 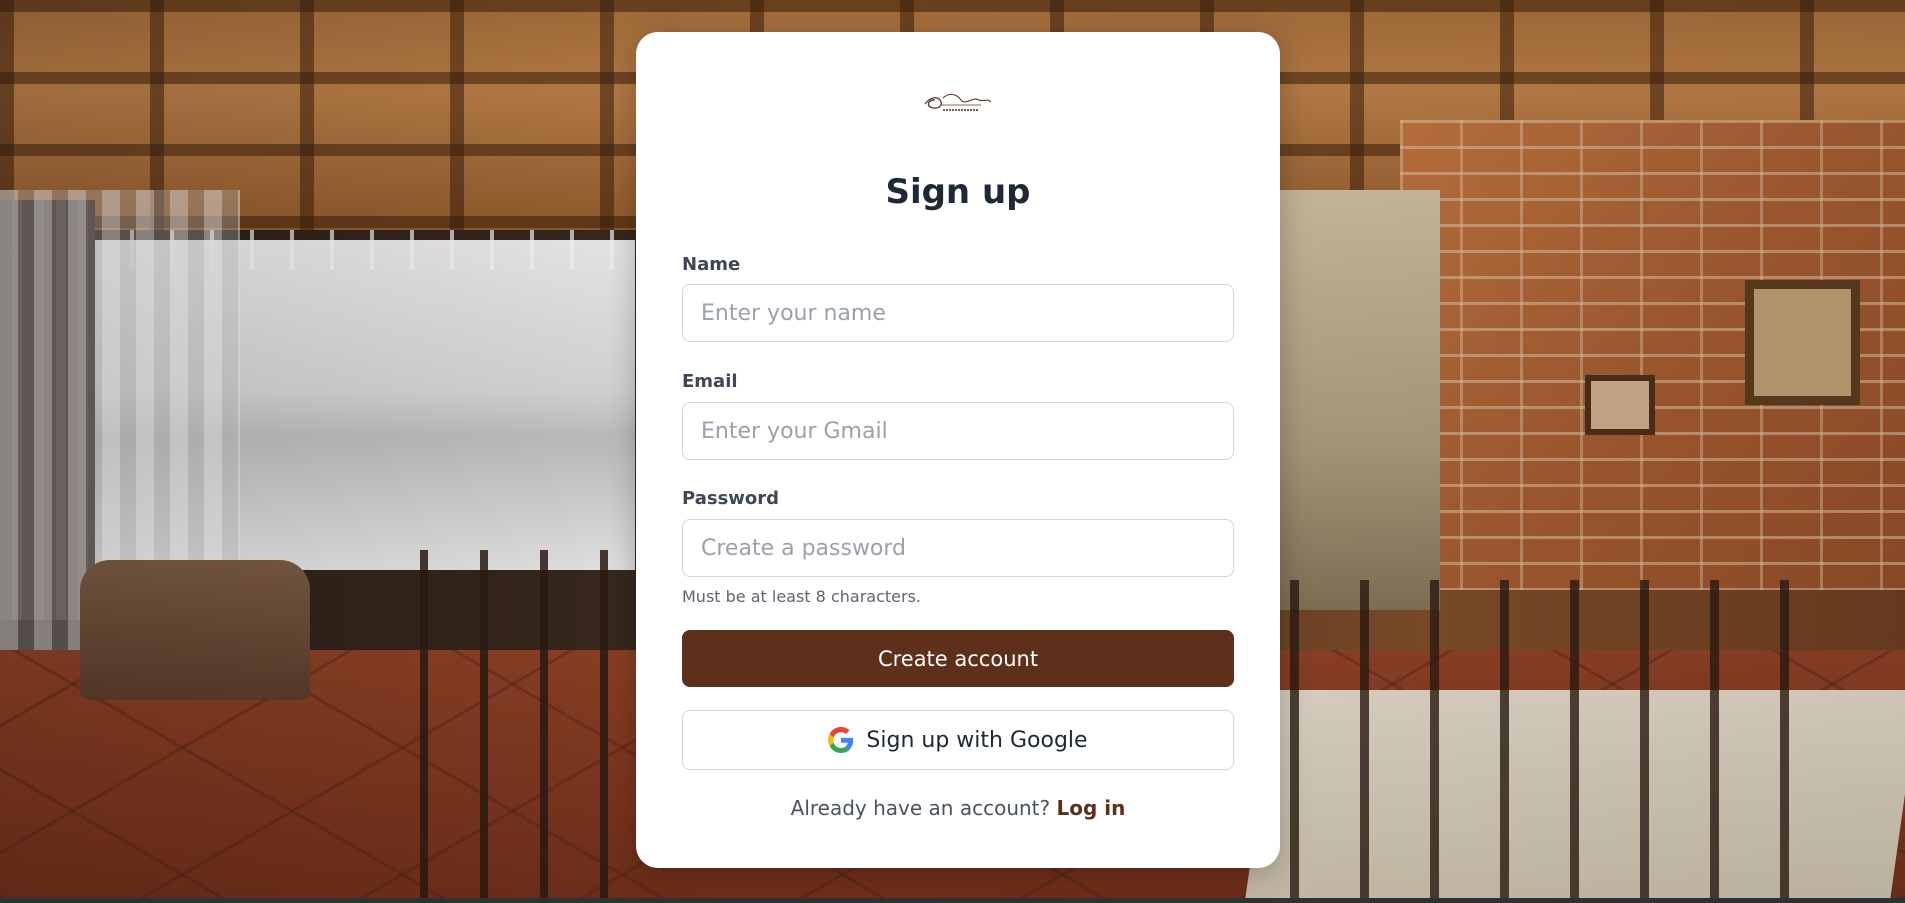 What do you see at coordinates (841, 740) in the screenshot?
I see `google-g-icon` at bounding box center [841, 740].